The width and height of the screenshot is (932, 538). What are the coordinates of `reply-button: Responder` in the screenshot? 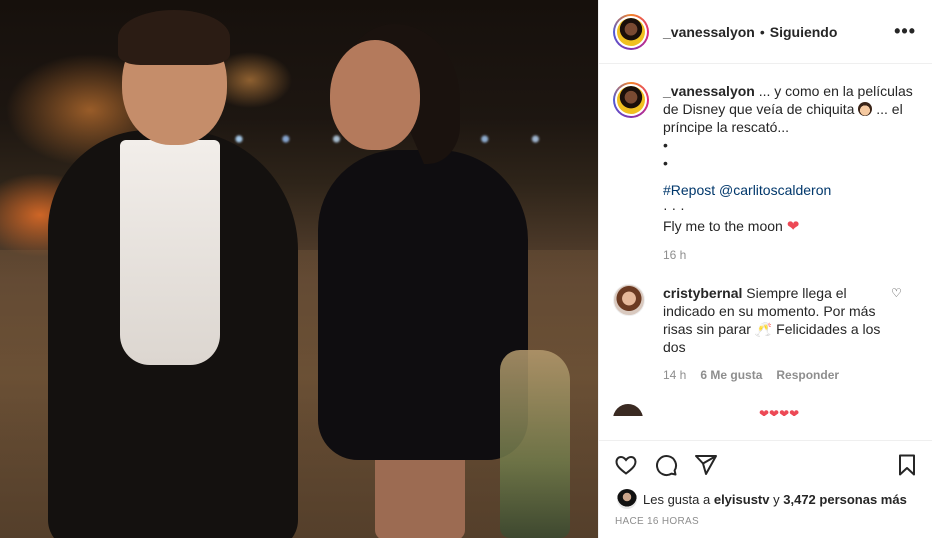 It's located at (807, 375).